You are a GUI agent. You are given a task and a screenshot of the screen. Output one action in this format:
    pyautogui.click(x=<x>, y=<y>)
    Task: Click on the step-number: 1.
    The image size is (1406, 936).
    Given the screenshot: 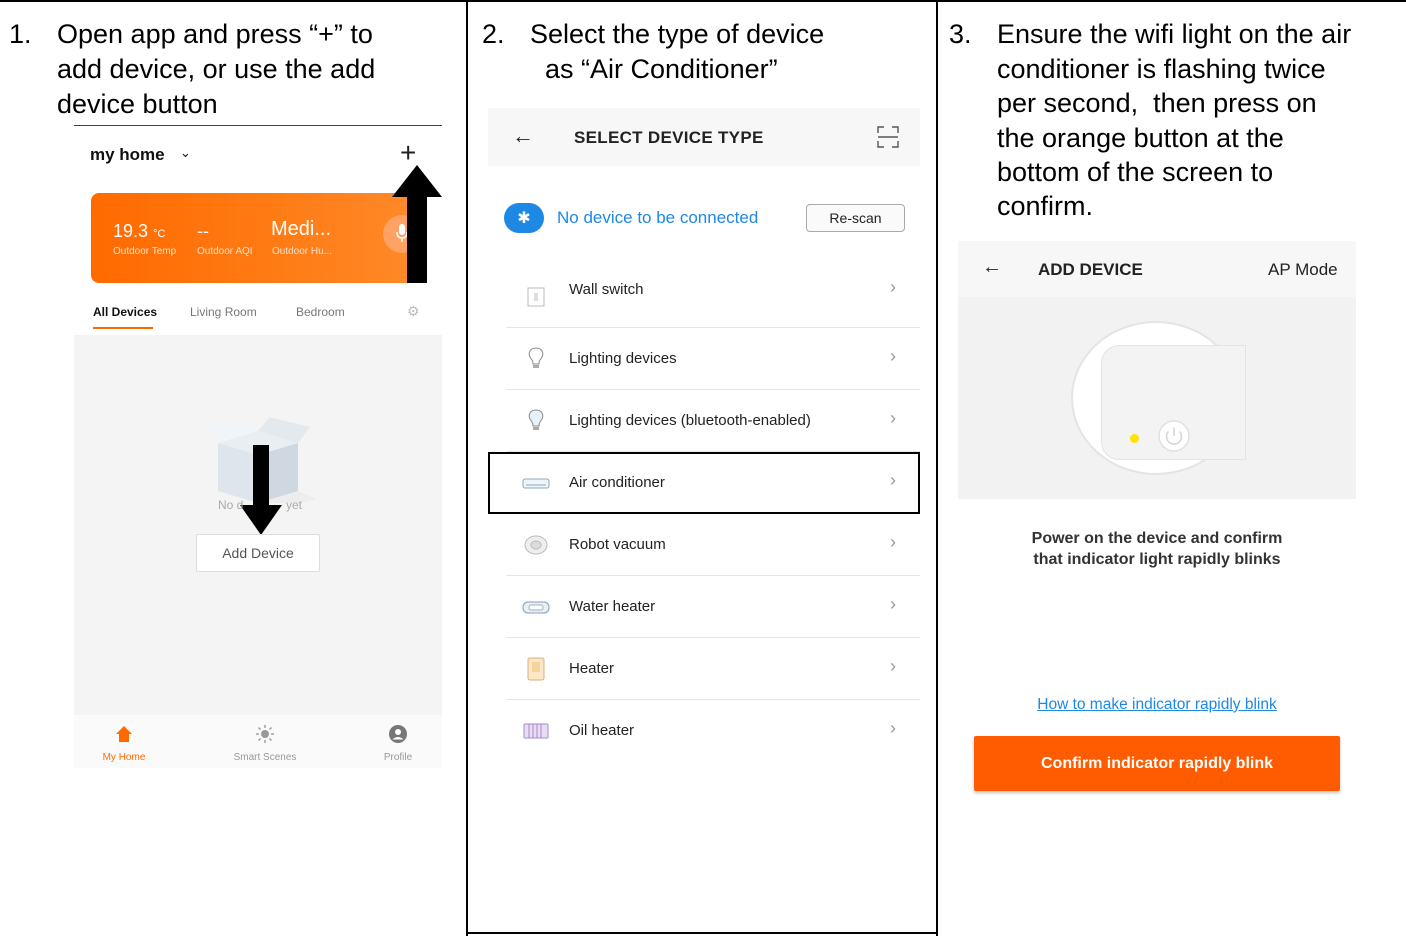 What is the action you would take?
    pyautogui.click(x=20, y=34)
    